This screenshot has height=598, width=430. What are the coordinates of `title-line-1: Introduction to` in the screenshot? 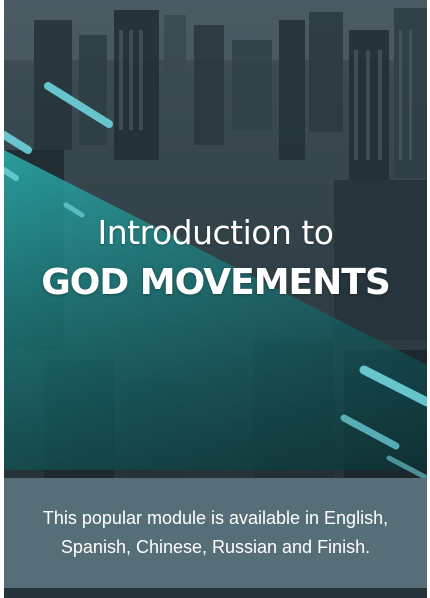 It's located at (215, 232).